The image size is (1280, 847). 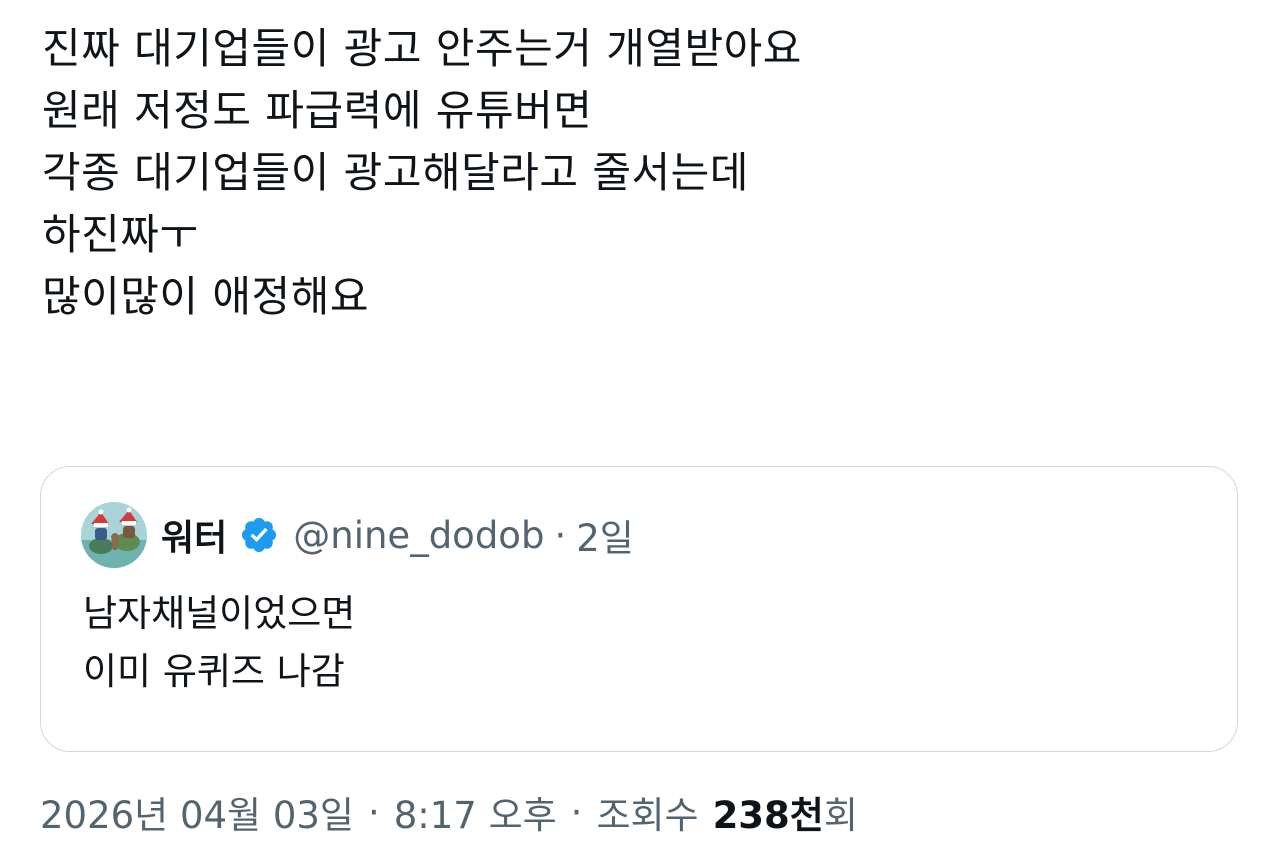 I want to click on tweet-text-line: 원래 저정도 파급력에 유튜버면, so click(x=317, y=110).